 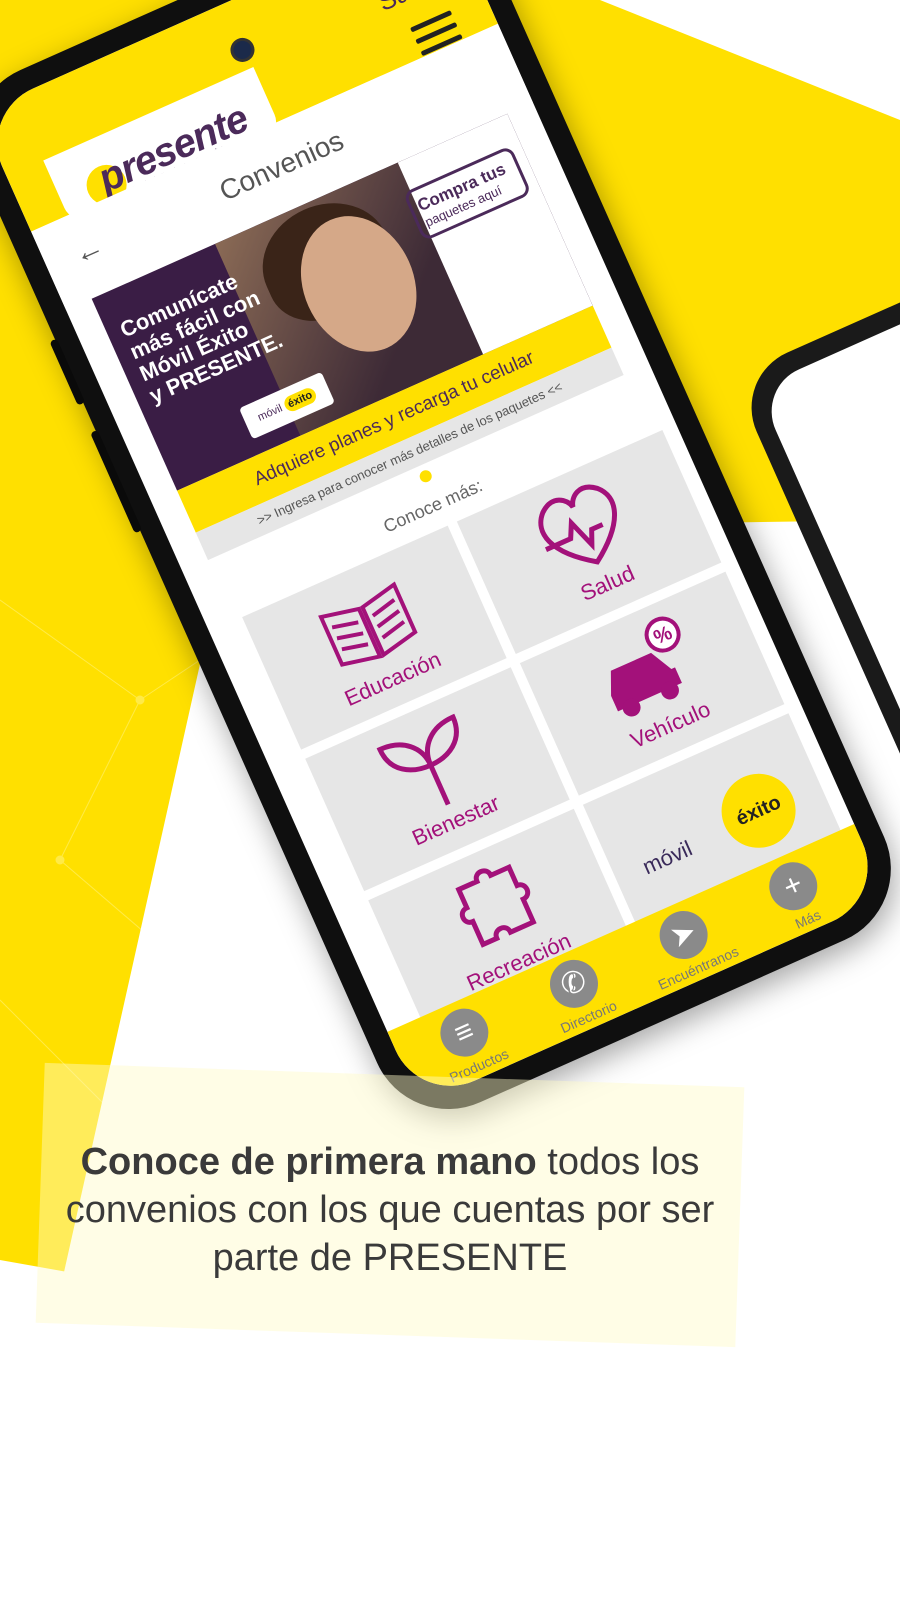 What do you see at coordinates (308, 1162) in the screenshot?
I see `caption-bold: Conoce de primera mano` at bounding box center [308, 1162].